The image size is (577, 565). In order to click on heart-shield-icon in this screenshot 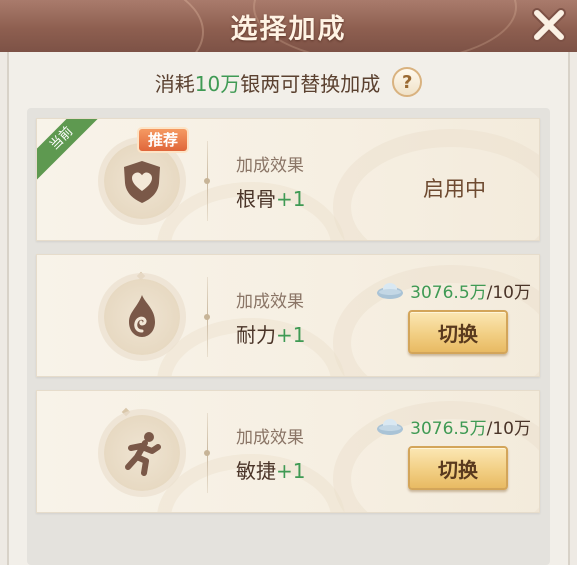, I will do `click(142, 182)`.